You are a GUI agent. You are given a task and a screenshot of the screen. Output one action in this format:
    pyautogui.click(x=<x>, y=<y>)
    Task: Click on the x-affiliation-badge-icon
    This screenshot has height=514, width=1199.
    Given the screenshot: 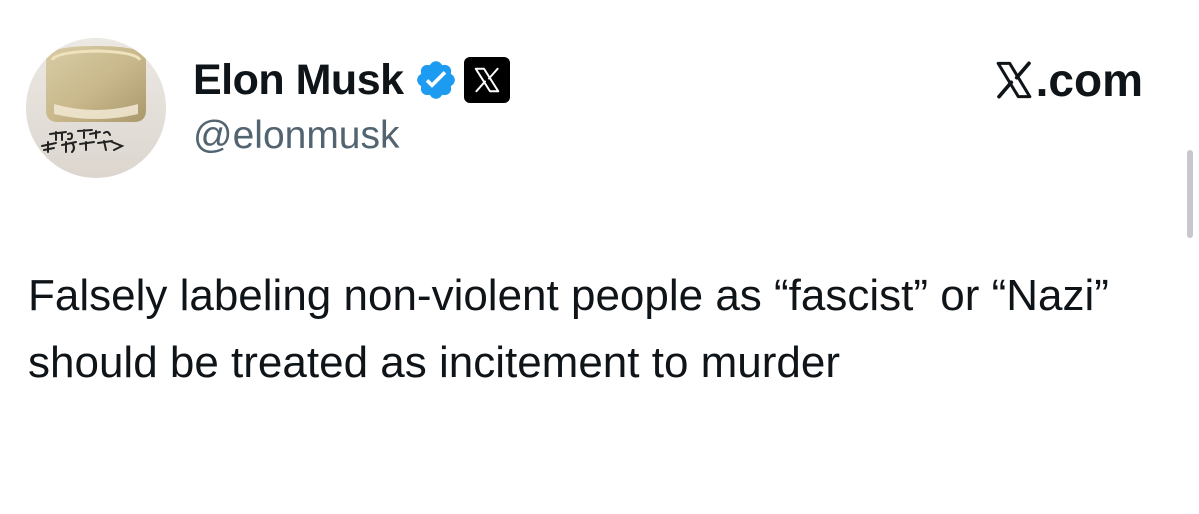 What is the action you would take?
    pyautogui.click(x=486, y=80)
    